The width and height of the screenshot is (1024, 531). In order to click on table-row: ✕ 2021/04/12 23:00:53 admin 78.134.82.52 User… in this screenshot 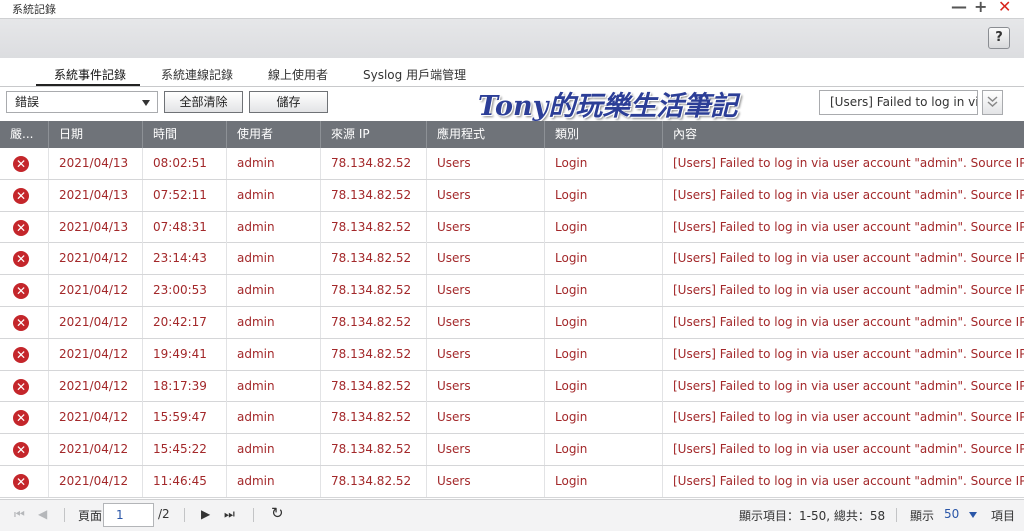, I will do `click(512, 291)`.